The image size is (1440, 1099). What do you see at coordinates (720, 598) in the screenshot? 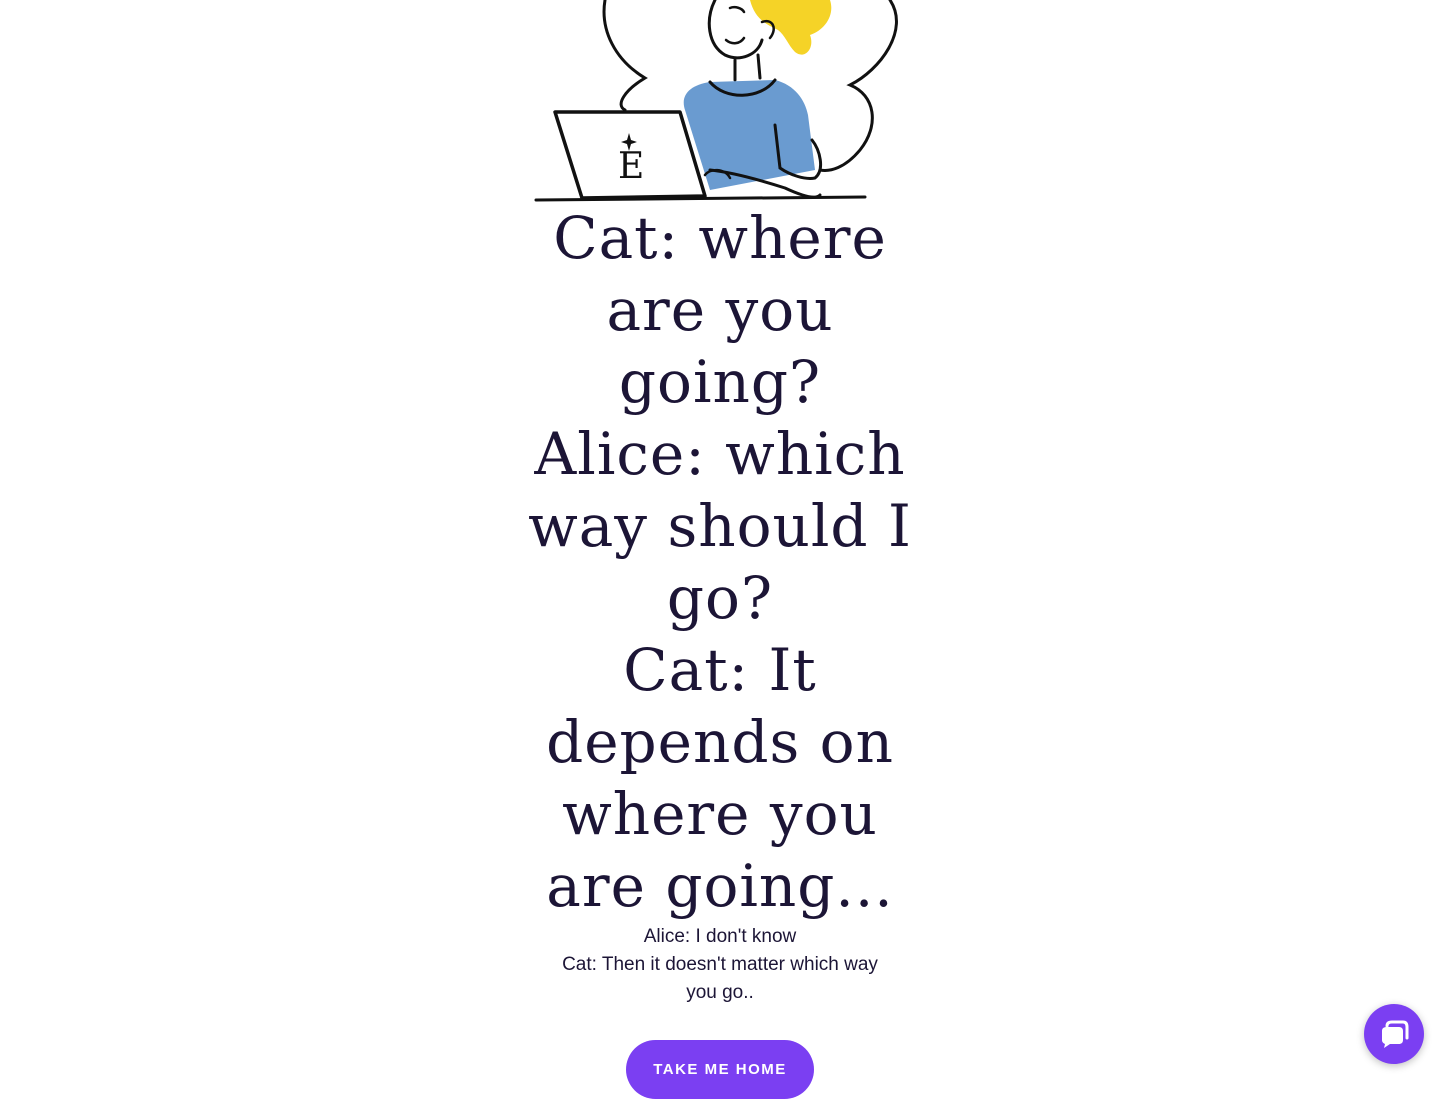
I see `headline-line: go?` at bounding box center [720, 598].